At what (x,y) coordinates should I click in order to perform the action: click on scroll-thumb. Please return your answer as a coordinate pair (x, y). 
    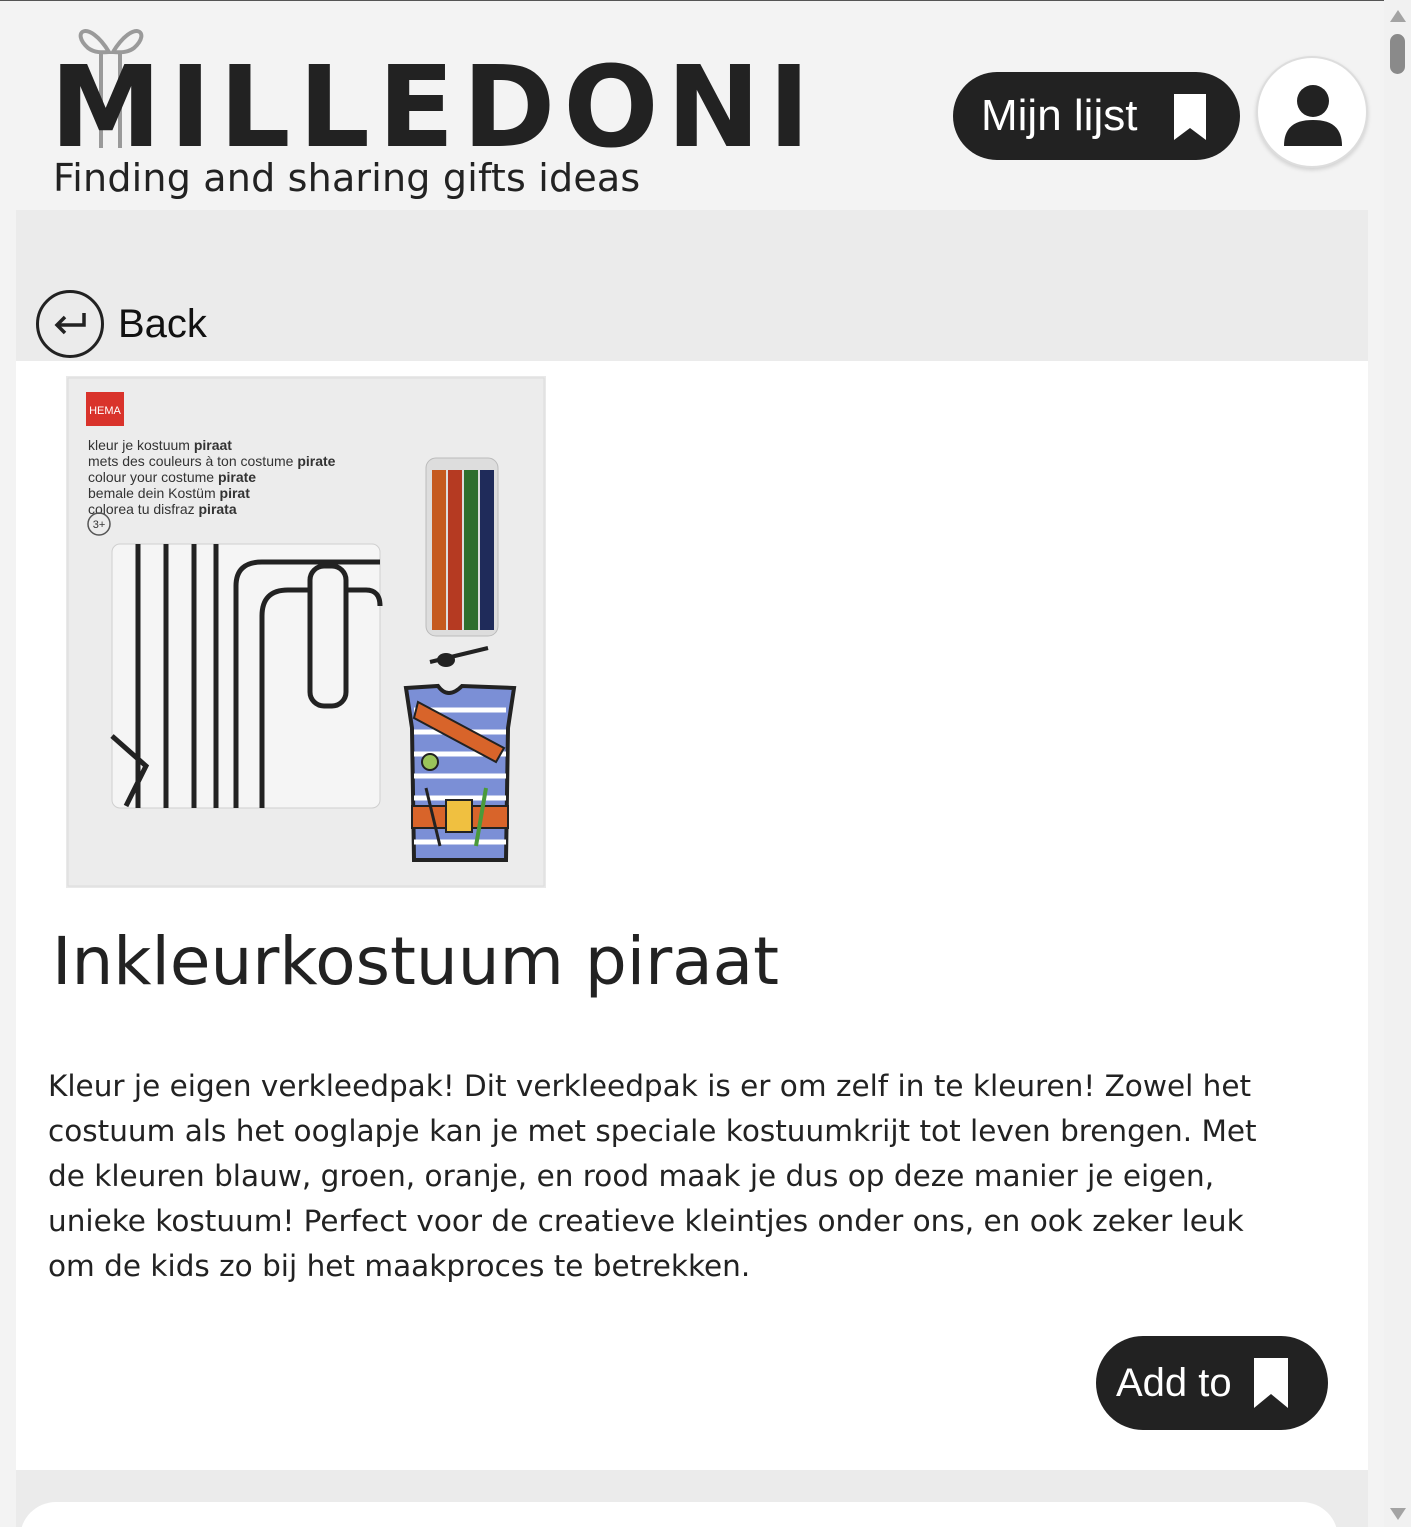
    Looking at the image, I should click on (1397, 54).